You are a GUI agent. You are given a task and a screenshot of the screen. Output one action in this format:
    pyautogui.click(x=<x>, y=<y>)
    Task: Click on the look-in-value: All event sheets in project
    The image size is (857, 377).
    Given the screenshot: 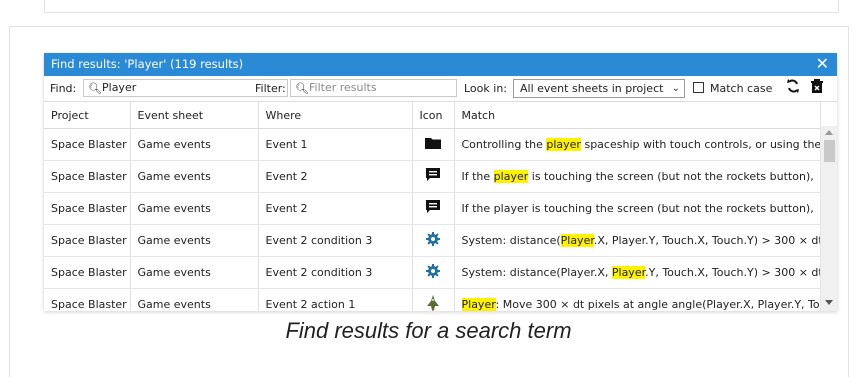 What is the action you would take?
    pyautogui.click(x=592, y=88)
    